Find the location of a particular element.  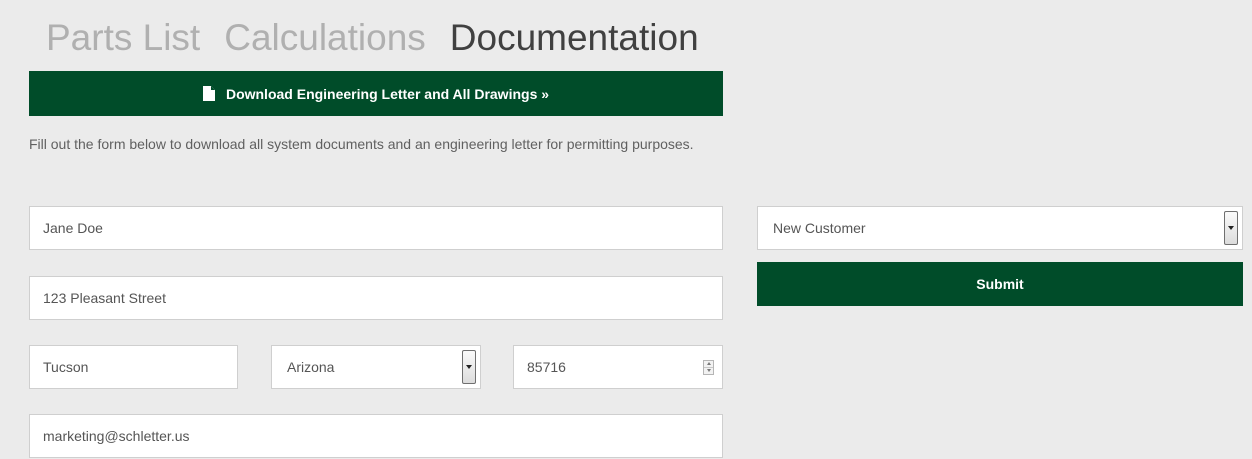

zip-value: 85716 is located at coordinates (546, 367).